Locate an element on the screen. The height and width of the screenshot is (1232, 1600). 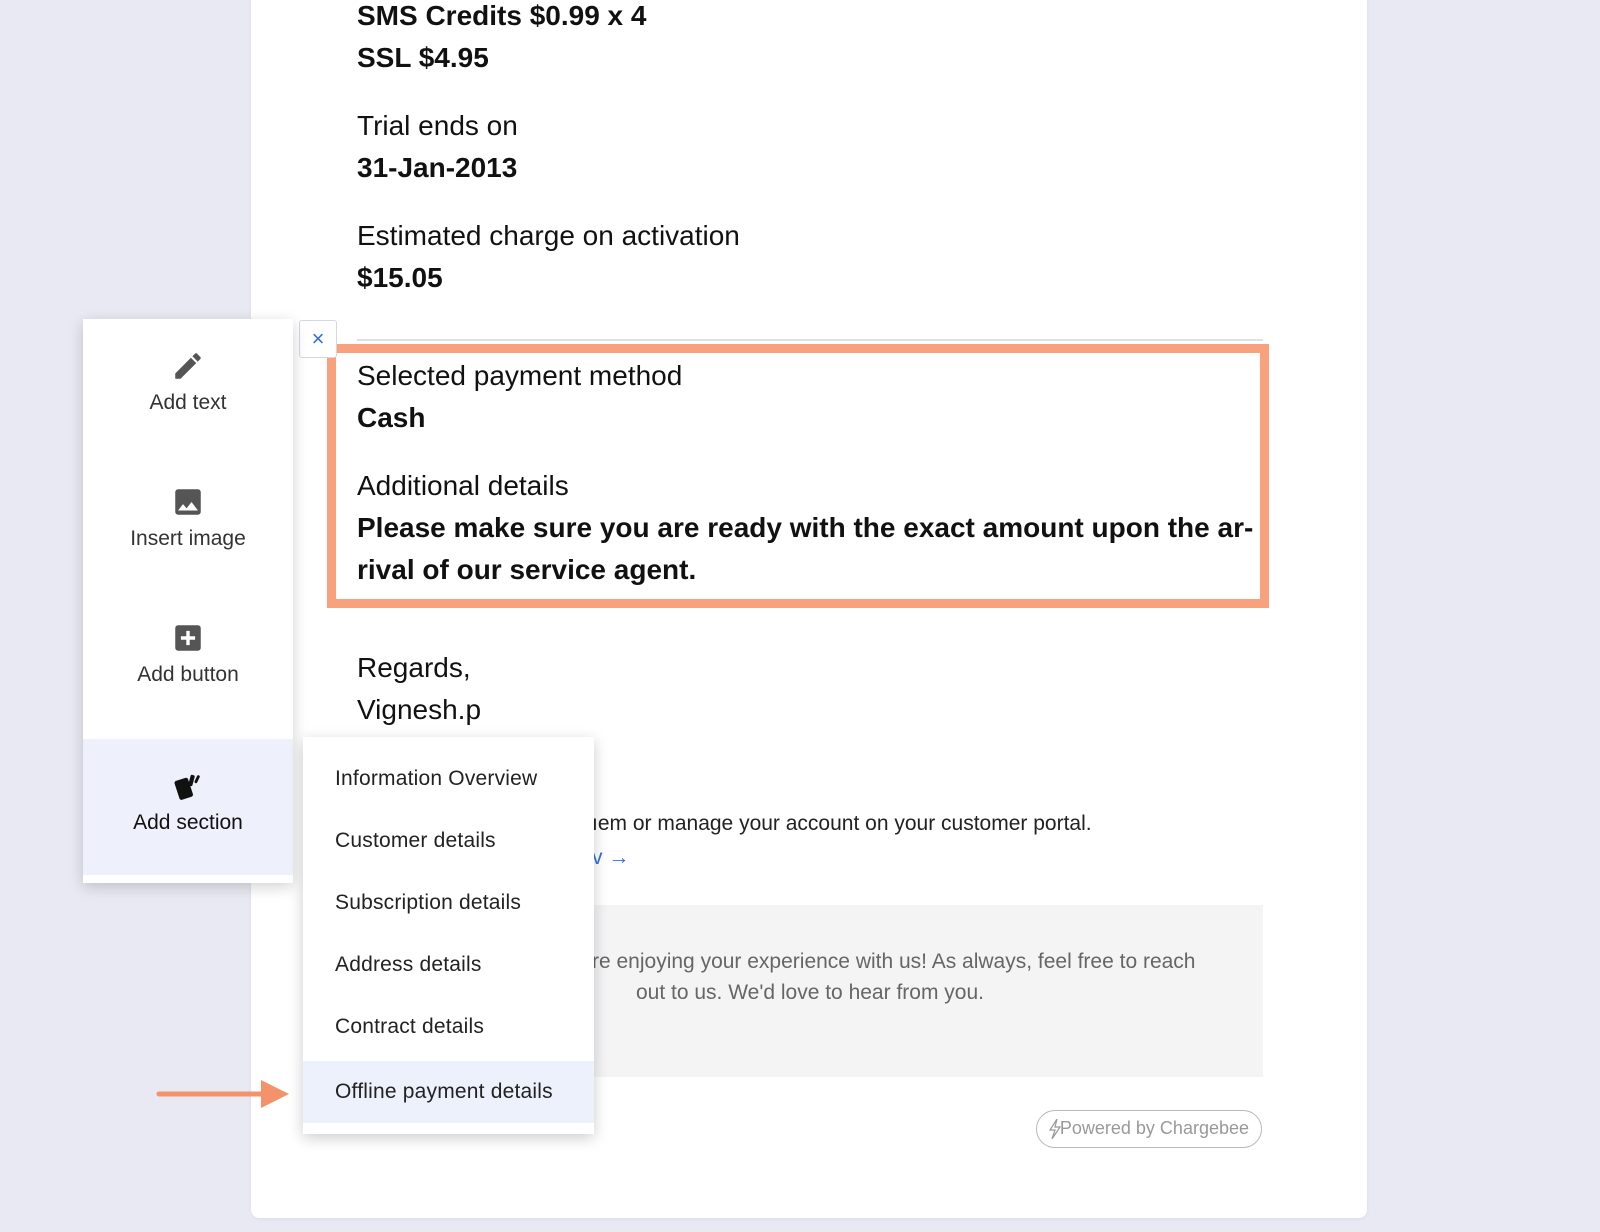
estimate-label: Estimated charge on activation is located at coordinates (548, 235).